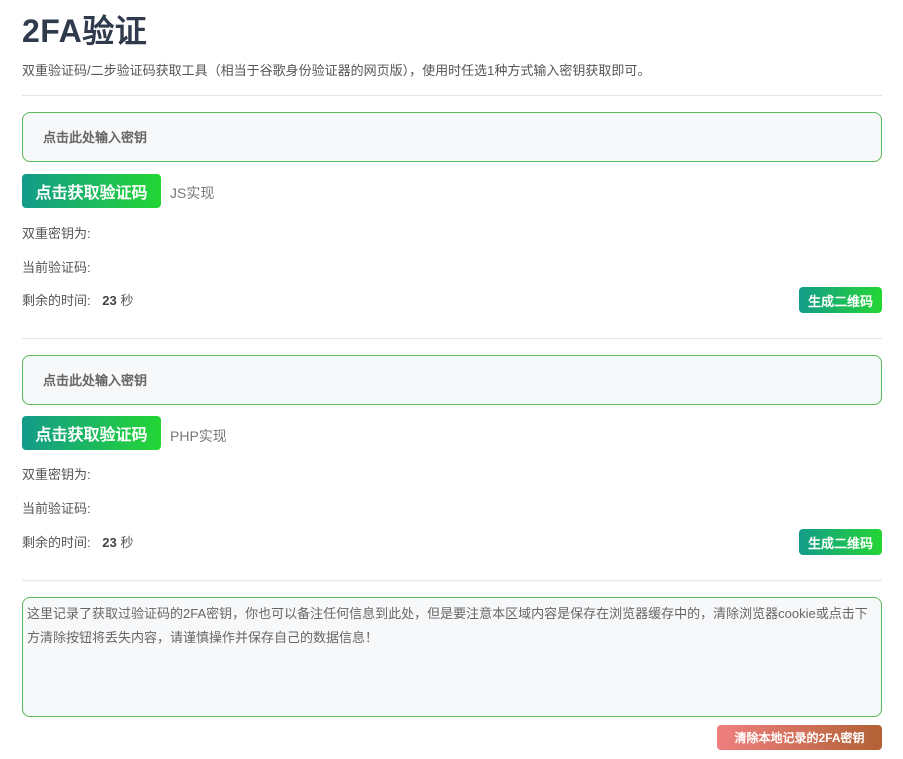  Describe the element at coordinates (127, 542) in the screenshot. I see `time-unit-php: 秒` at that location.